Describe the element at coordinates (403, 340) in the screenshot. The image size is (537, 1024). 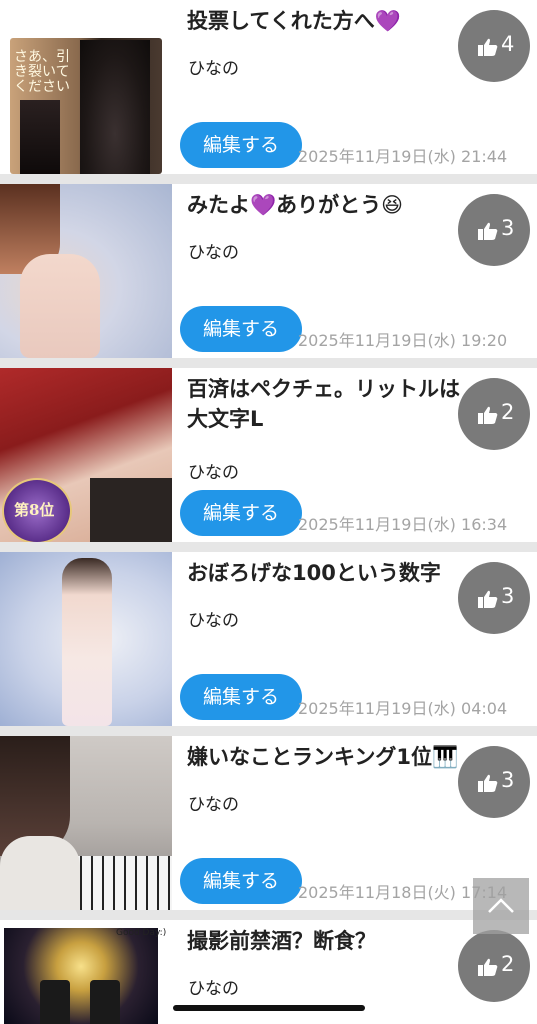
I see `post-date: 2025年11月19日(水) 19:20` at that location.